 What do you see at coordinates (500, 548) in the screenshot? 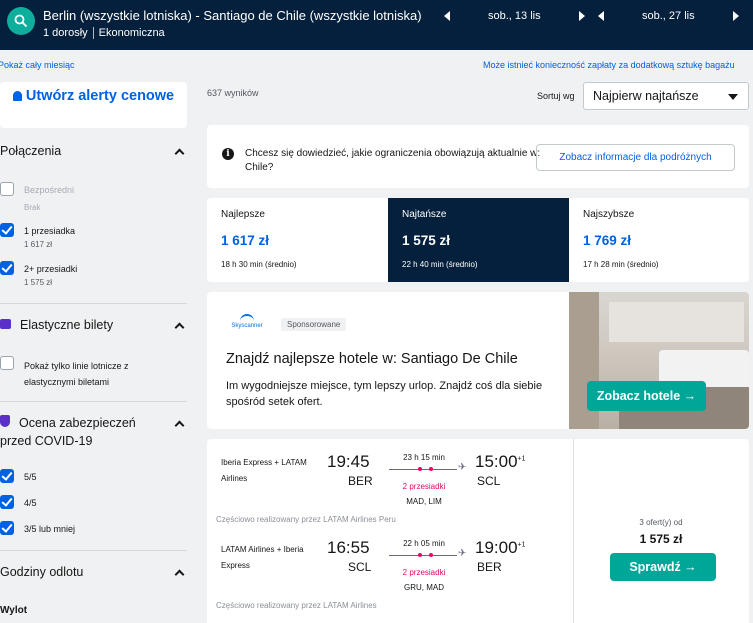
I see `arrival-time: 19:00+1` at bounding box center [500, 548].